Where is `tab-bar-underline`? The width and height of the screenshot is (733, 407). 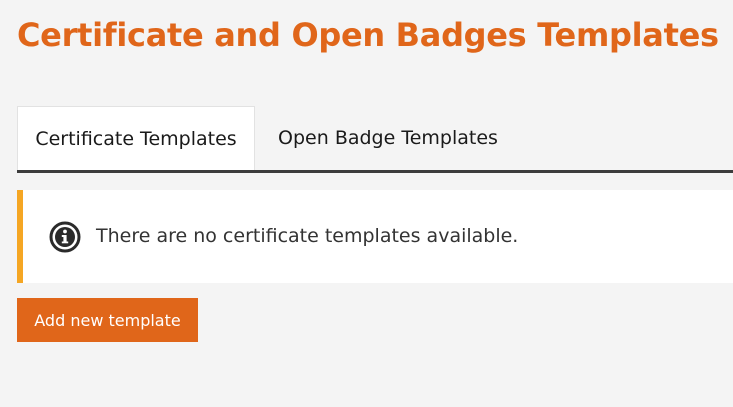 tab-bar-underline is located at coordinates (375, 171).